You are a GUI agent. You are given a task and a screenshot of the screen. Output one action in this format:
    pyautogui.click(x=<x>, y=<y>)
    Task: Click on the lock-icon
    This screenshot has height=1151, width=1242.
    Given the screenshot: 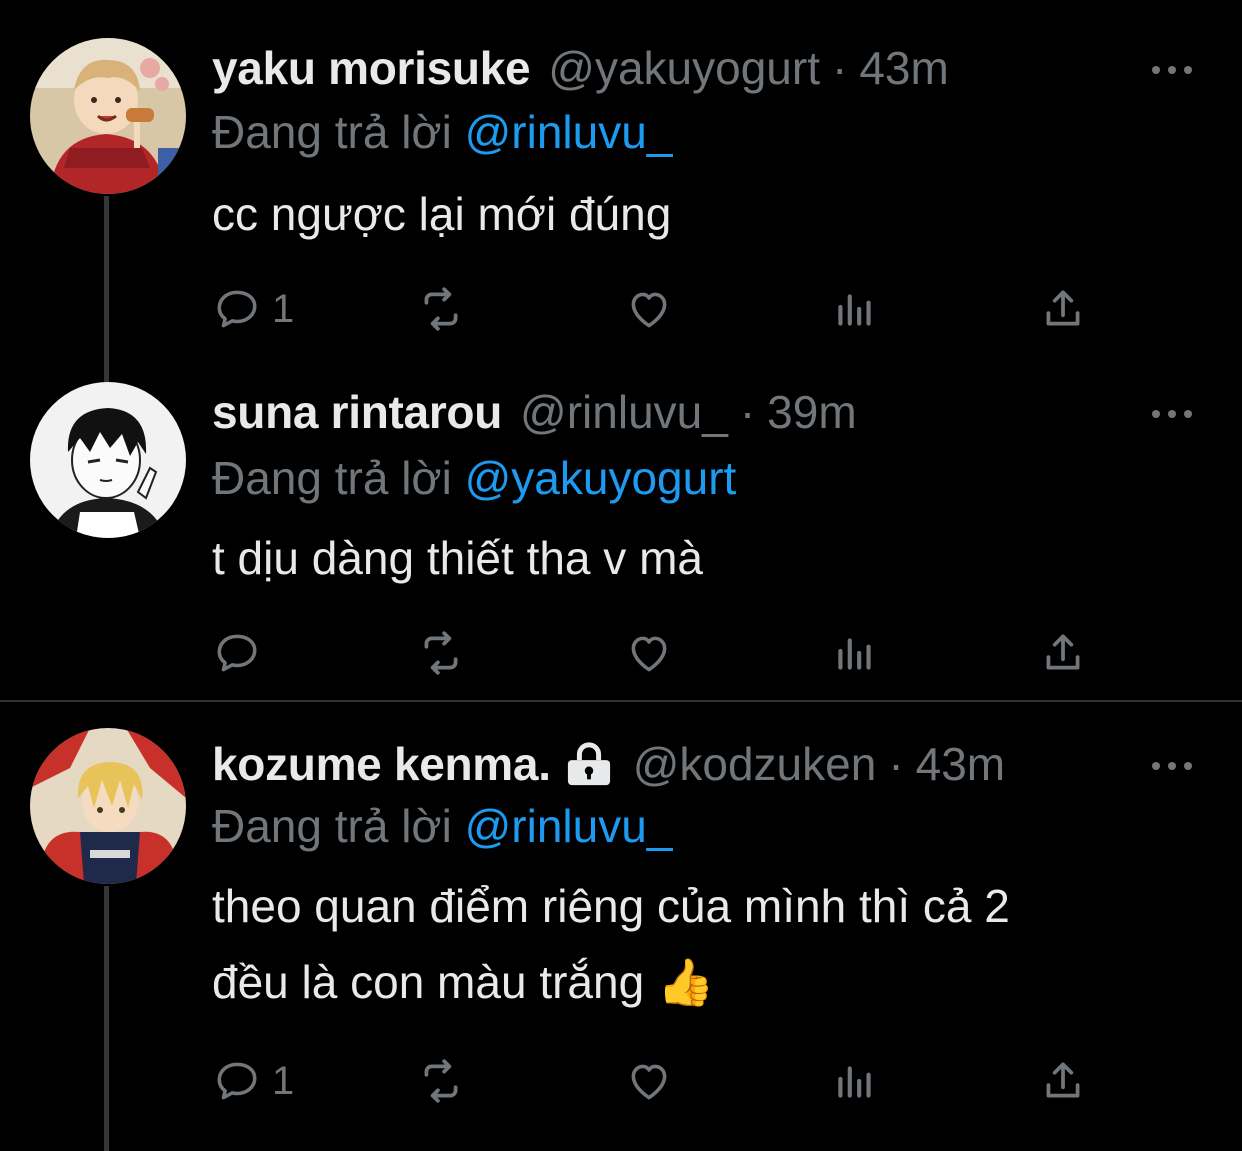 What is the action you would take?
    pyautogui.click(x=588, y=764)
    